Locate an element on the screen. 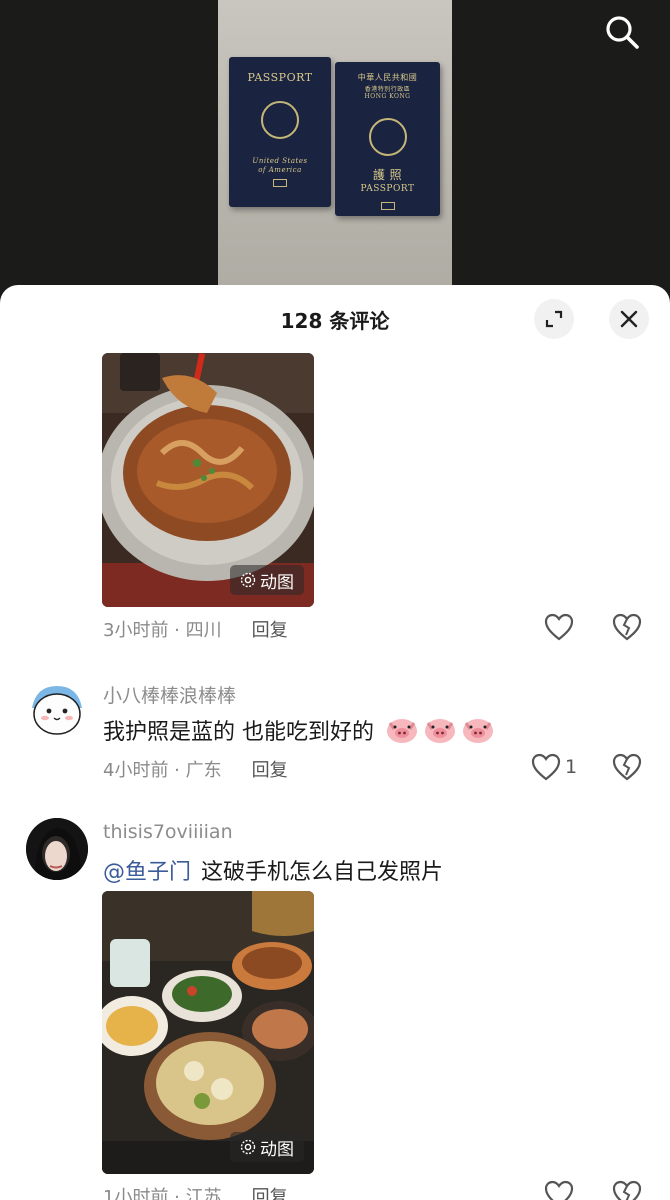 Image resolution: width=670 pixels, height=1200 pixels. like-count: 1 is located at coordinates (571, 767).